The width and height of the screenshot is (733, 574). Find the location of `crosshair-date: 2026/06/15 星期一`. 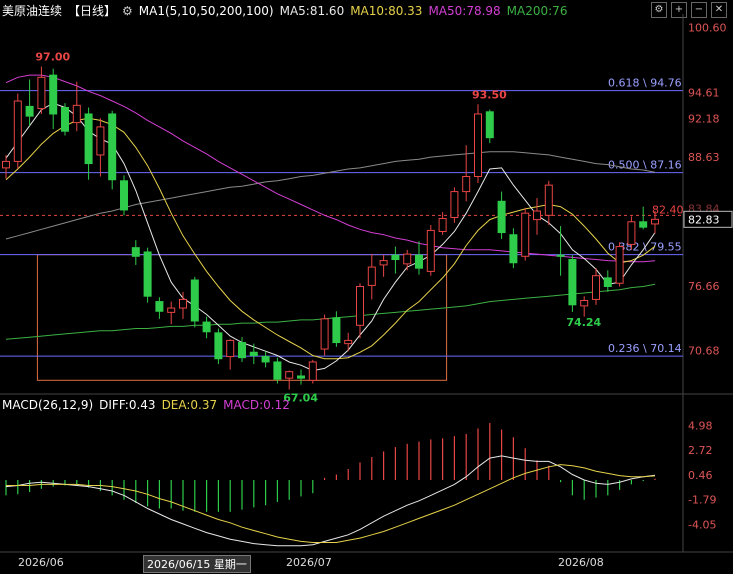

crosshair-date: 2026/06/15 星期一 is located at coordinates (197, 564).